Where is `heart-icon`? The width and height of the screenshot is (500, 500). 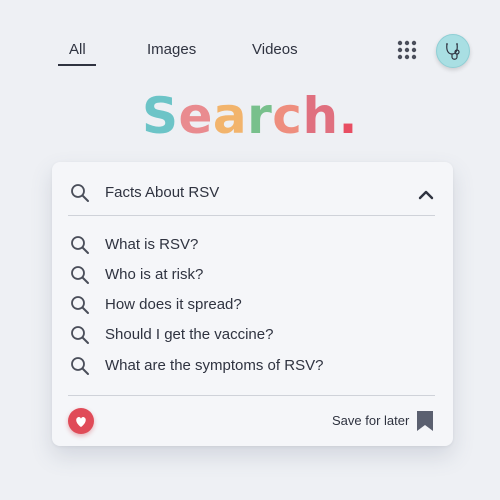
heart-icon is located at coordinates (81, 422).